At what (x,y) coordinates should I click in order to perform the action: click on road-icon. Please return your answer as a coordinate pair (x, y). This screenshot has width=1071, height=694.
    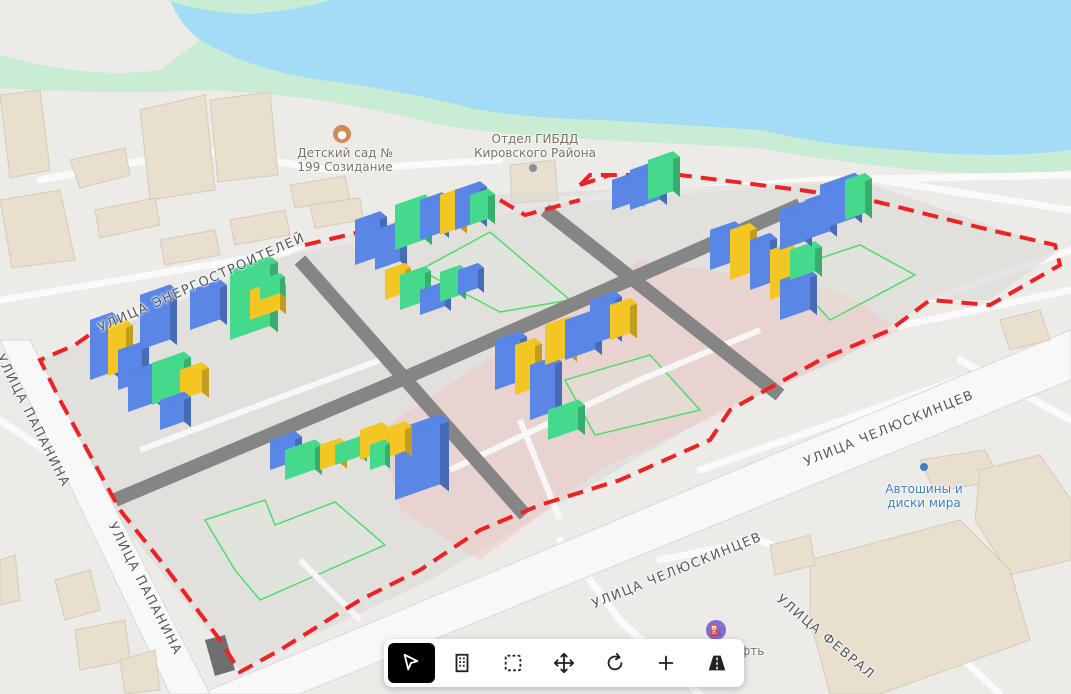
    Looking at the image, I should click on (716, 663).